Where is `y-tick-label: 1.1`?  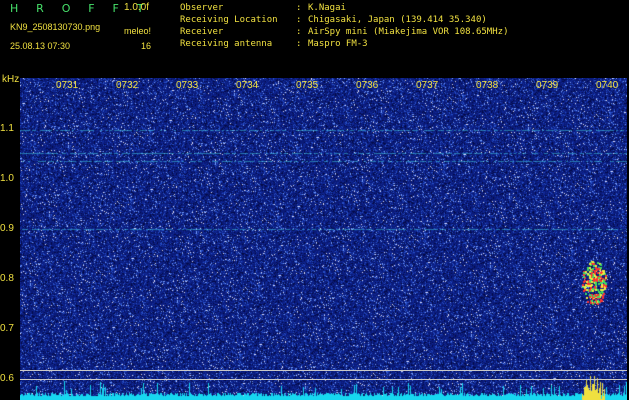
y-tick-label: 1.1 is located at coordinates (7, 128).